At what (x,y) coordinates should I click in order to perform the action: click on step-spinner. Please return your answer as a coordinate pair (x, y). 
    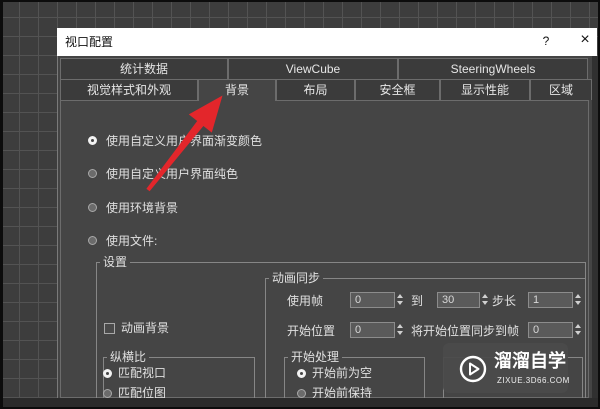
    Looking at the image, I should click on (578, 300).